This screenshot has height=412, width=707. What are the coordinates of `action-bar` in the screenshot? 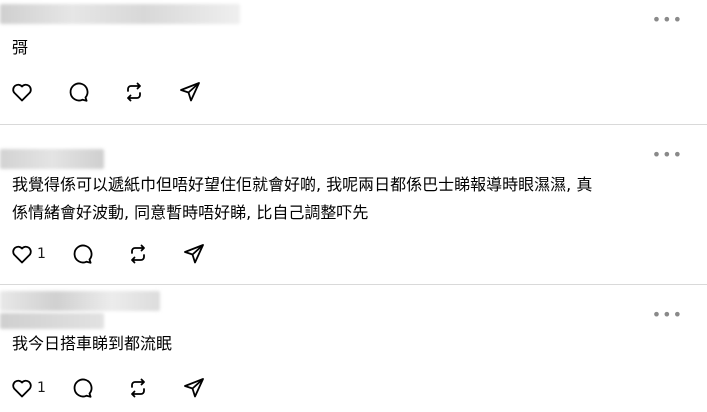 It's located at (122, 92).